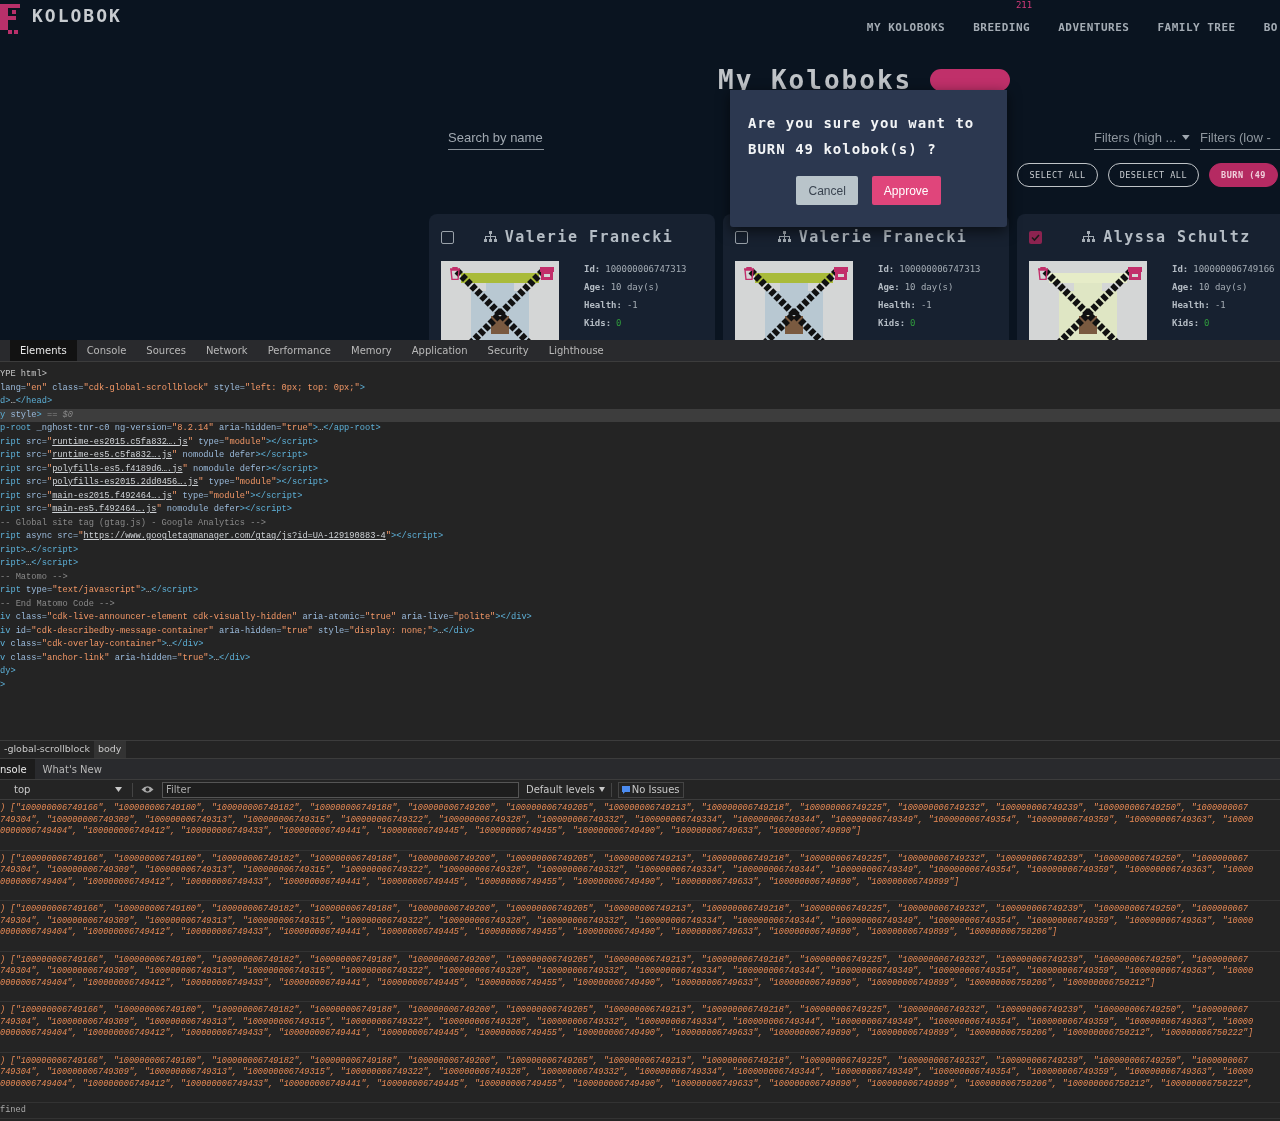 This screenshot has height=1121, width=1280. I want to click on console-line: 0000006749404", "100000006749412", "100000006749433", "100000006749441", "100000006749445", "100000006749455", "100000006749490", "100000006749633", "100000006749890", "100000006749899", "100000006750206", "100000006750212", "100000006750222",, so click(627, 1084).